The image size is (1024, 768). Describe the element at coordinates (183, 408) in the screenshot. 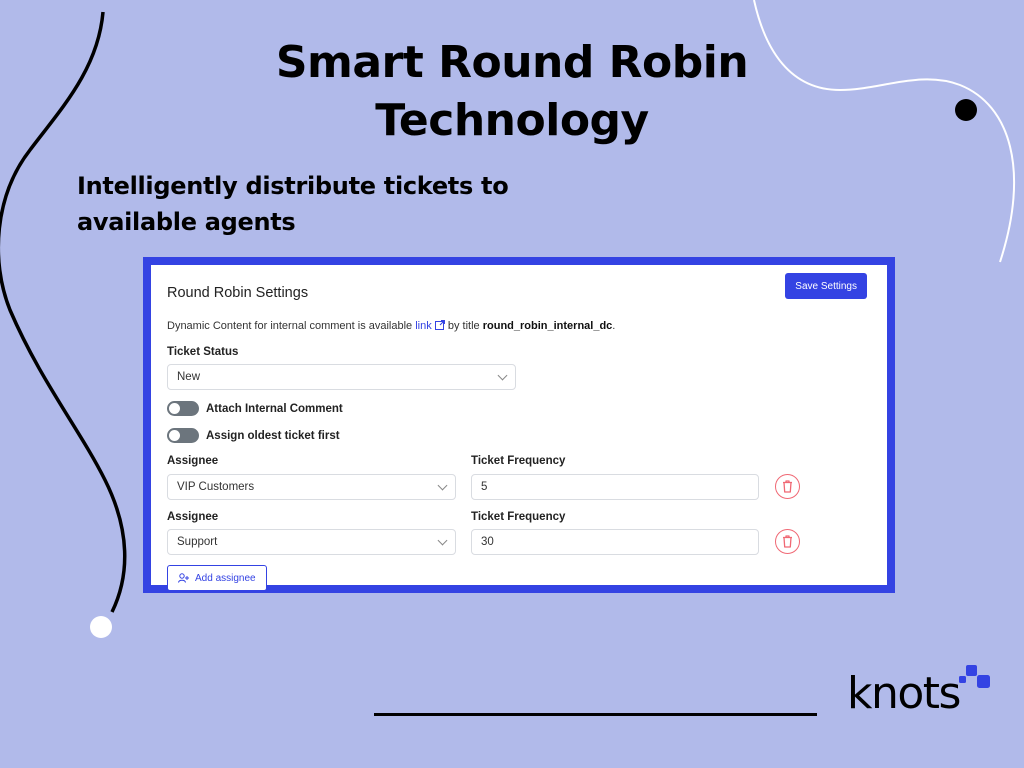

I see `attach-internal-comment-toggle` at that location.